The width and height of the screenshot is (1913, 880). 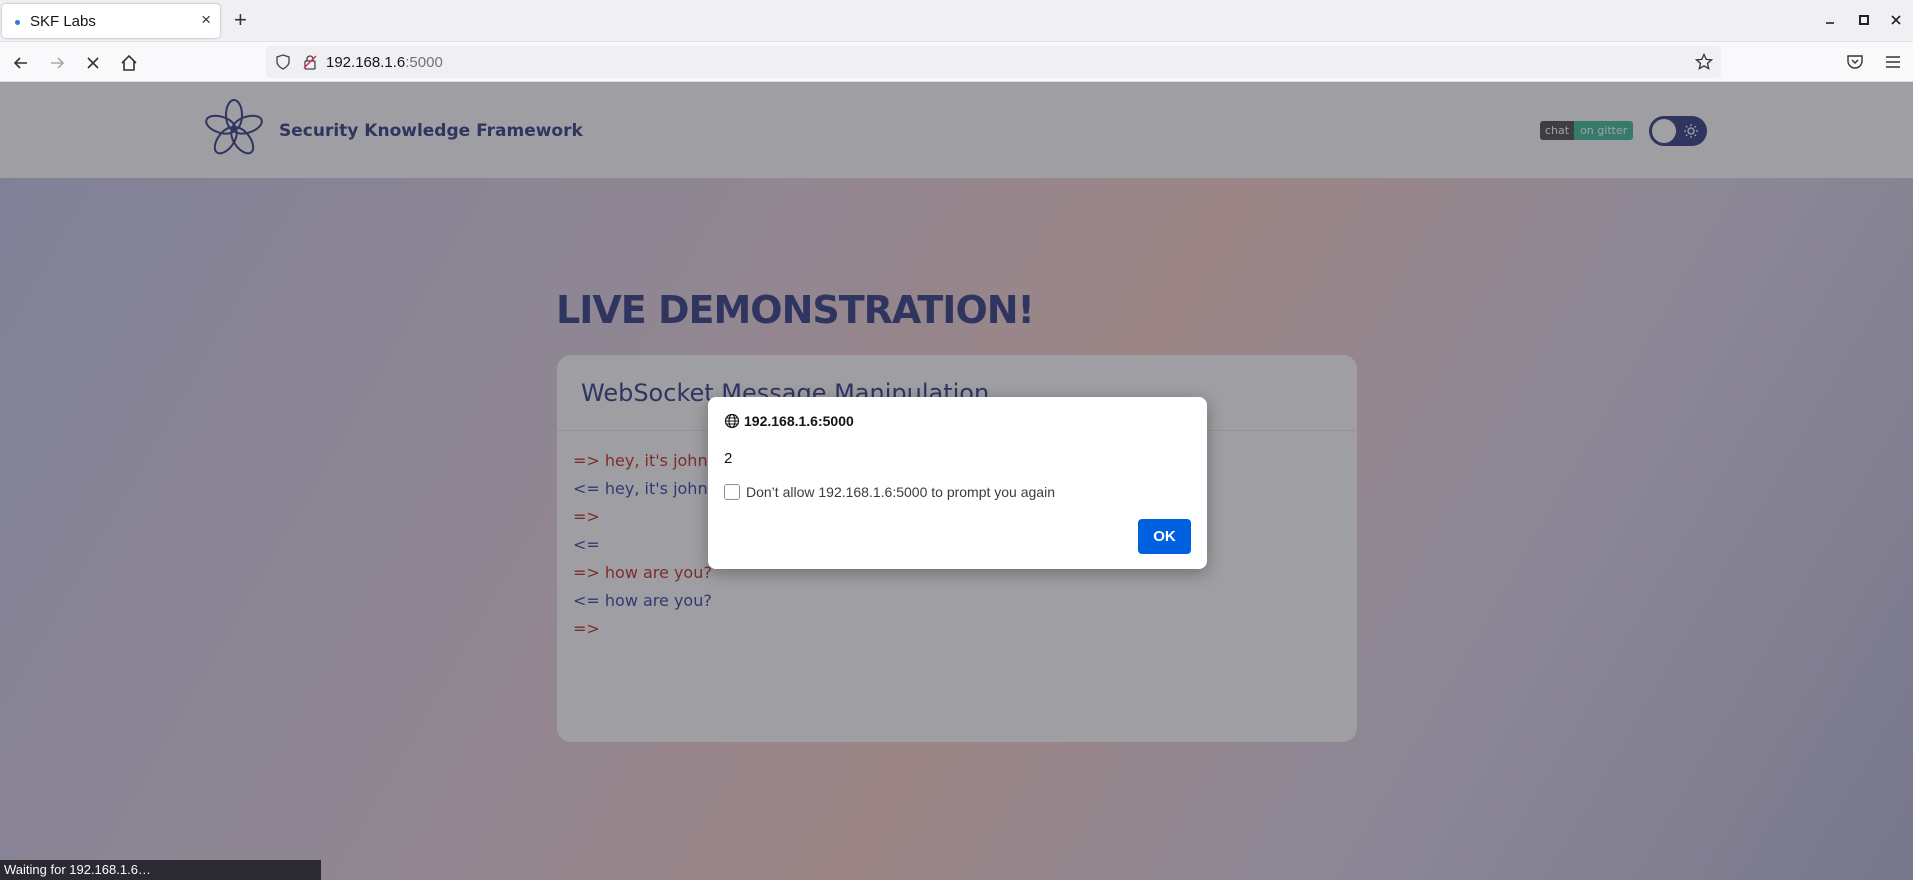 What do you see at coordinates (993, 62) in the screenshot?
I see `url-bar: 192.168.1.6:5000` at bounding box center [993, 62].